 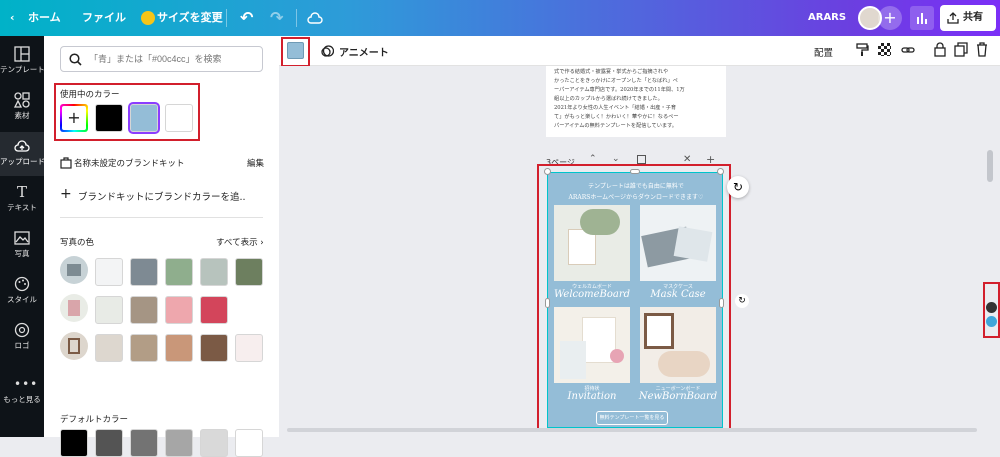 I want to click on show-all-link: すべて表示 ›, so click(x=240, y=242).